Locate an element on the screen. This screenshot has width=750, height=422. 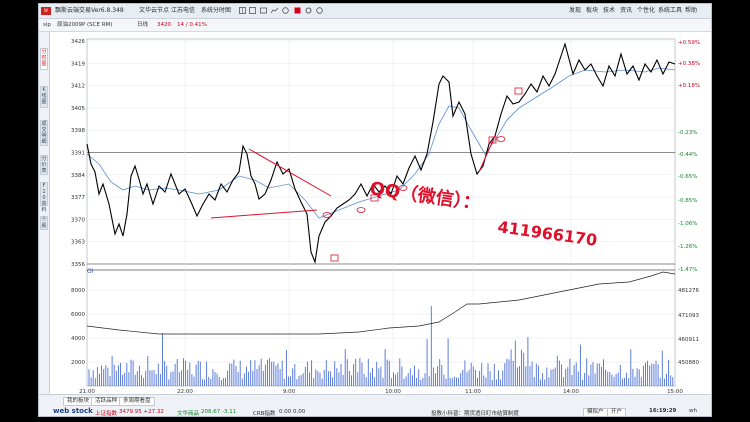
sim-account-button: 模拟户 is located at coordinates (595, 412).